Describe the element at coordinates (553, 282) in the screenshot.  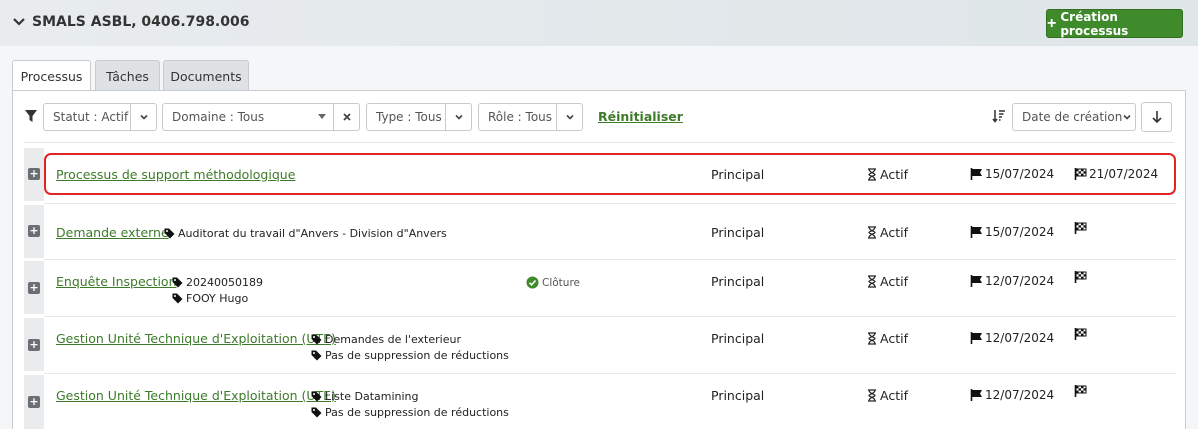
I see `status-badge: Clôture` at that location.